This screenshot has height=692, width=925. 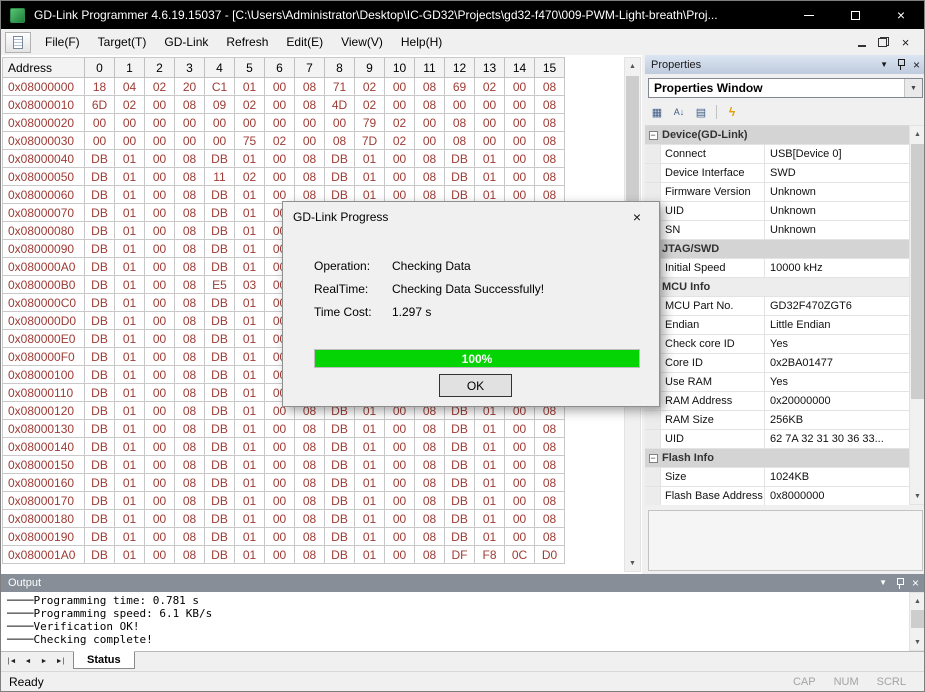 What do you see at coordinates (837, 325) in the screenshot?
I see `property-value: Little Endian` at bounding box center [837, 325].